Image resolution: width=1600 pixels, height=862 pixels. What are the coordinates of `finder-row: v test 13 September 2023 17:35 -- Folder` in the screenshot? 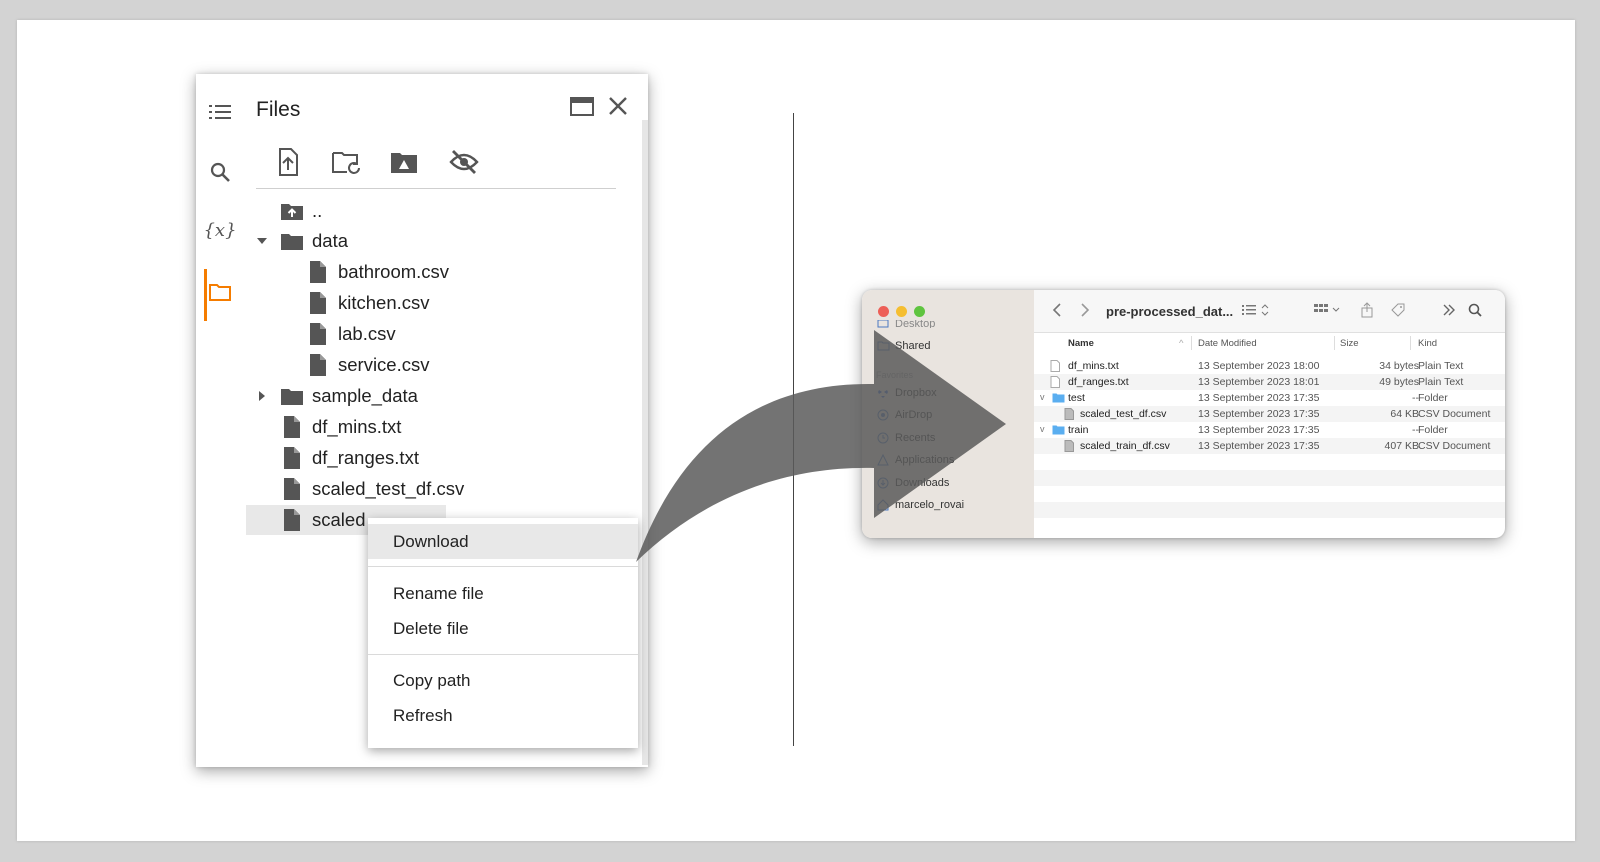 It's located at (1269, 398).